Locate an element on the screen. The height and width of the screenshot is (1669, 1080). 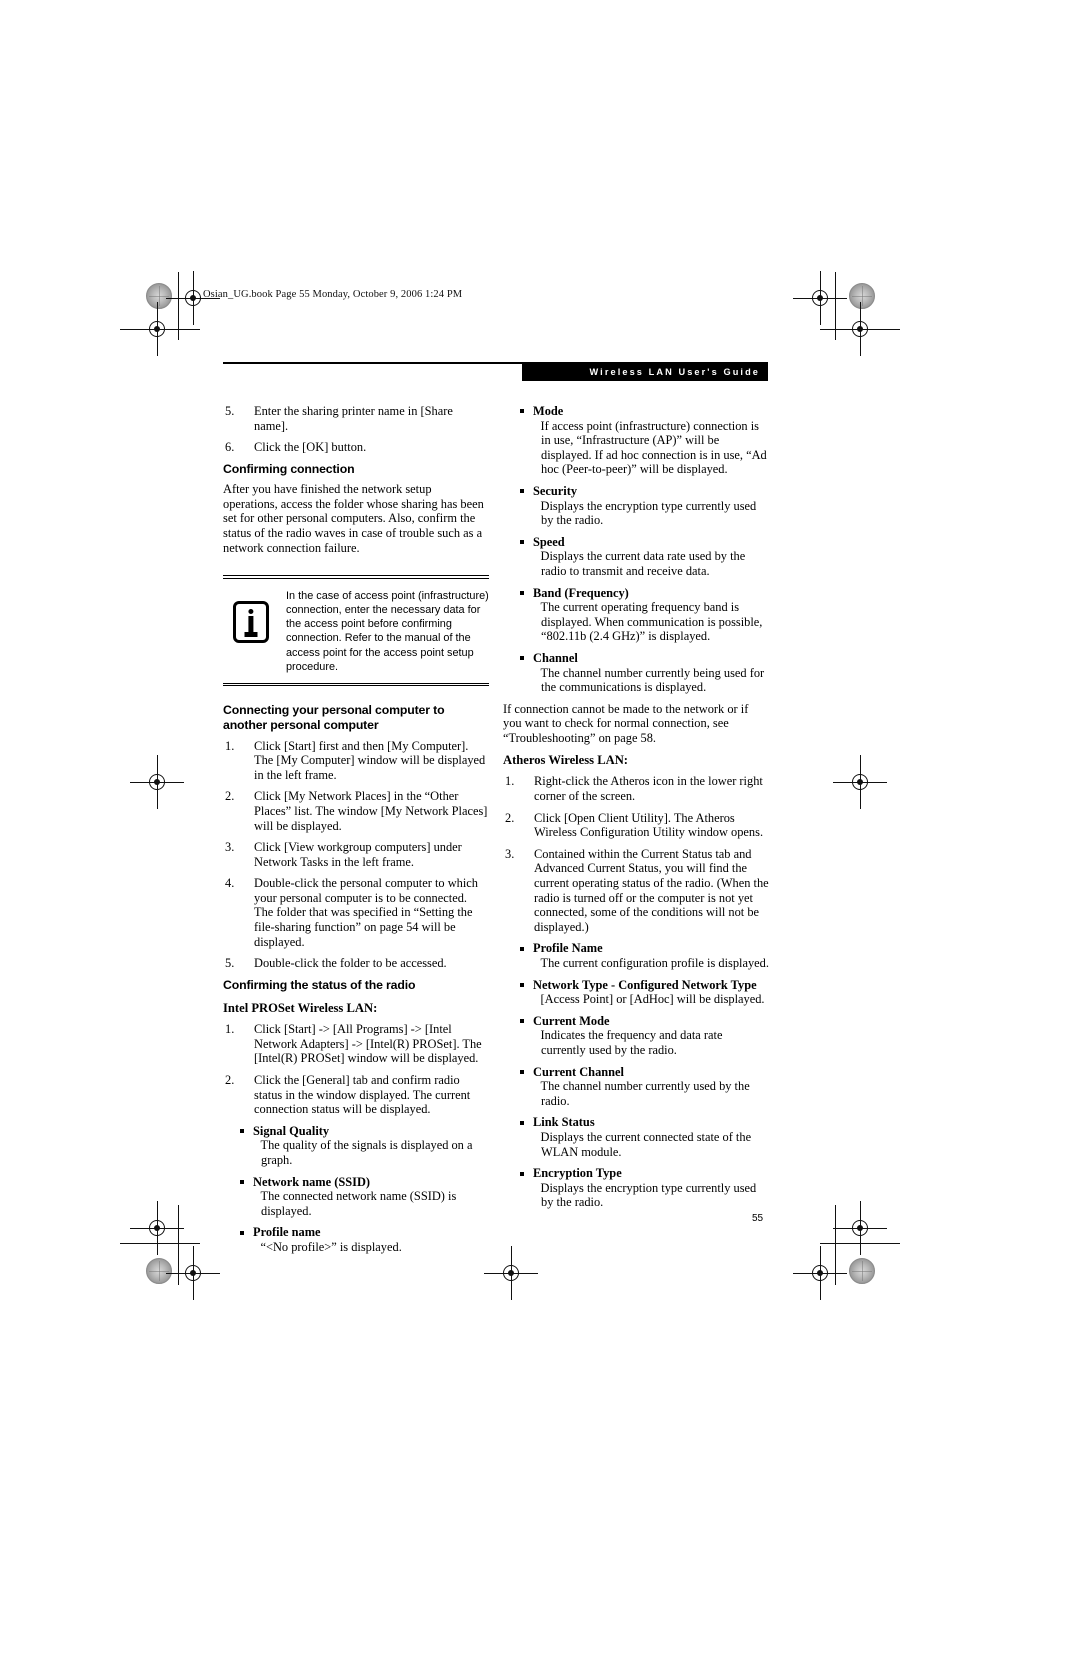
item-term: Network Type - Configured Network Type is located at coordinates (645, 984).